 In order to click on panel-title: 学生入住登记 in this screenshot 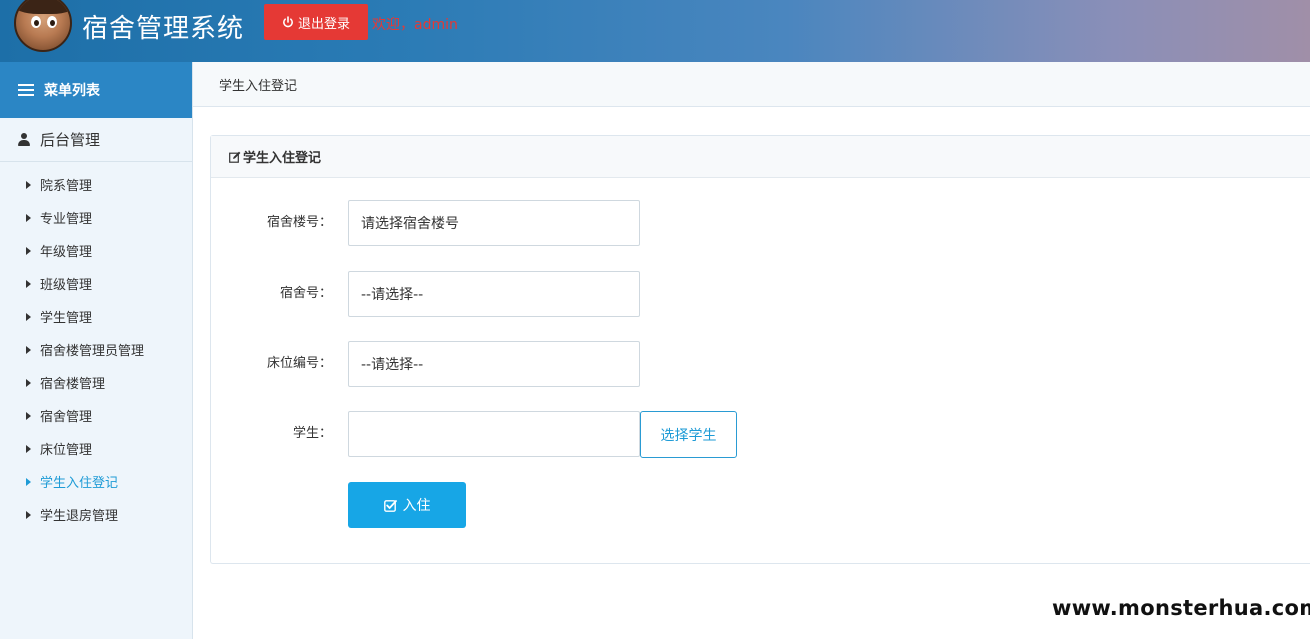, I will do `click(282, 158)`.